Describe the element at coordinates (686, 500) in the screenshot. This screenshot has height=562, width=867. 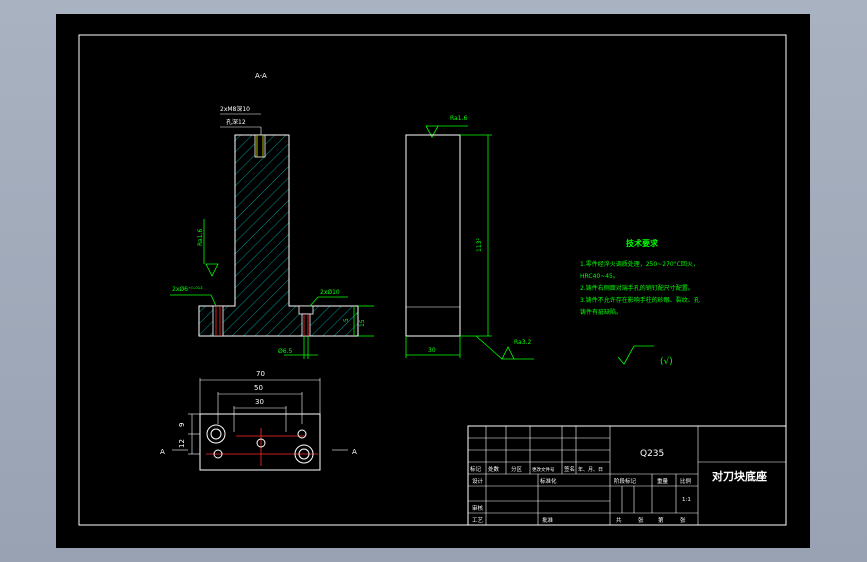
I see `tb-scale-value: 1:1` at that location.